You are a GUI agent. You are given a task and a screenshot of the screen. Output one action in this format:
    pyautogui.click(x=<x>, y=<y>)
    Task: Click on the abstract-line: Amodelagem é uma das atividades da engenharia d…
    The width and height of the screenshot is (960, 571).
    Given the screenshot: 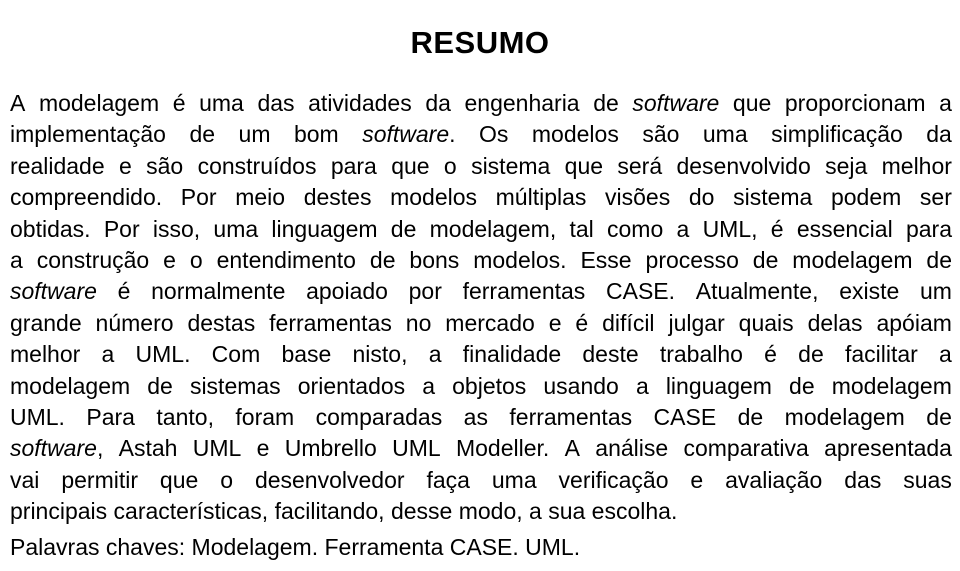 What is the action you would take?
    pyautogui.click(x=481, y=103)
    